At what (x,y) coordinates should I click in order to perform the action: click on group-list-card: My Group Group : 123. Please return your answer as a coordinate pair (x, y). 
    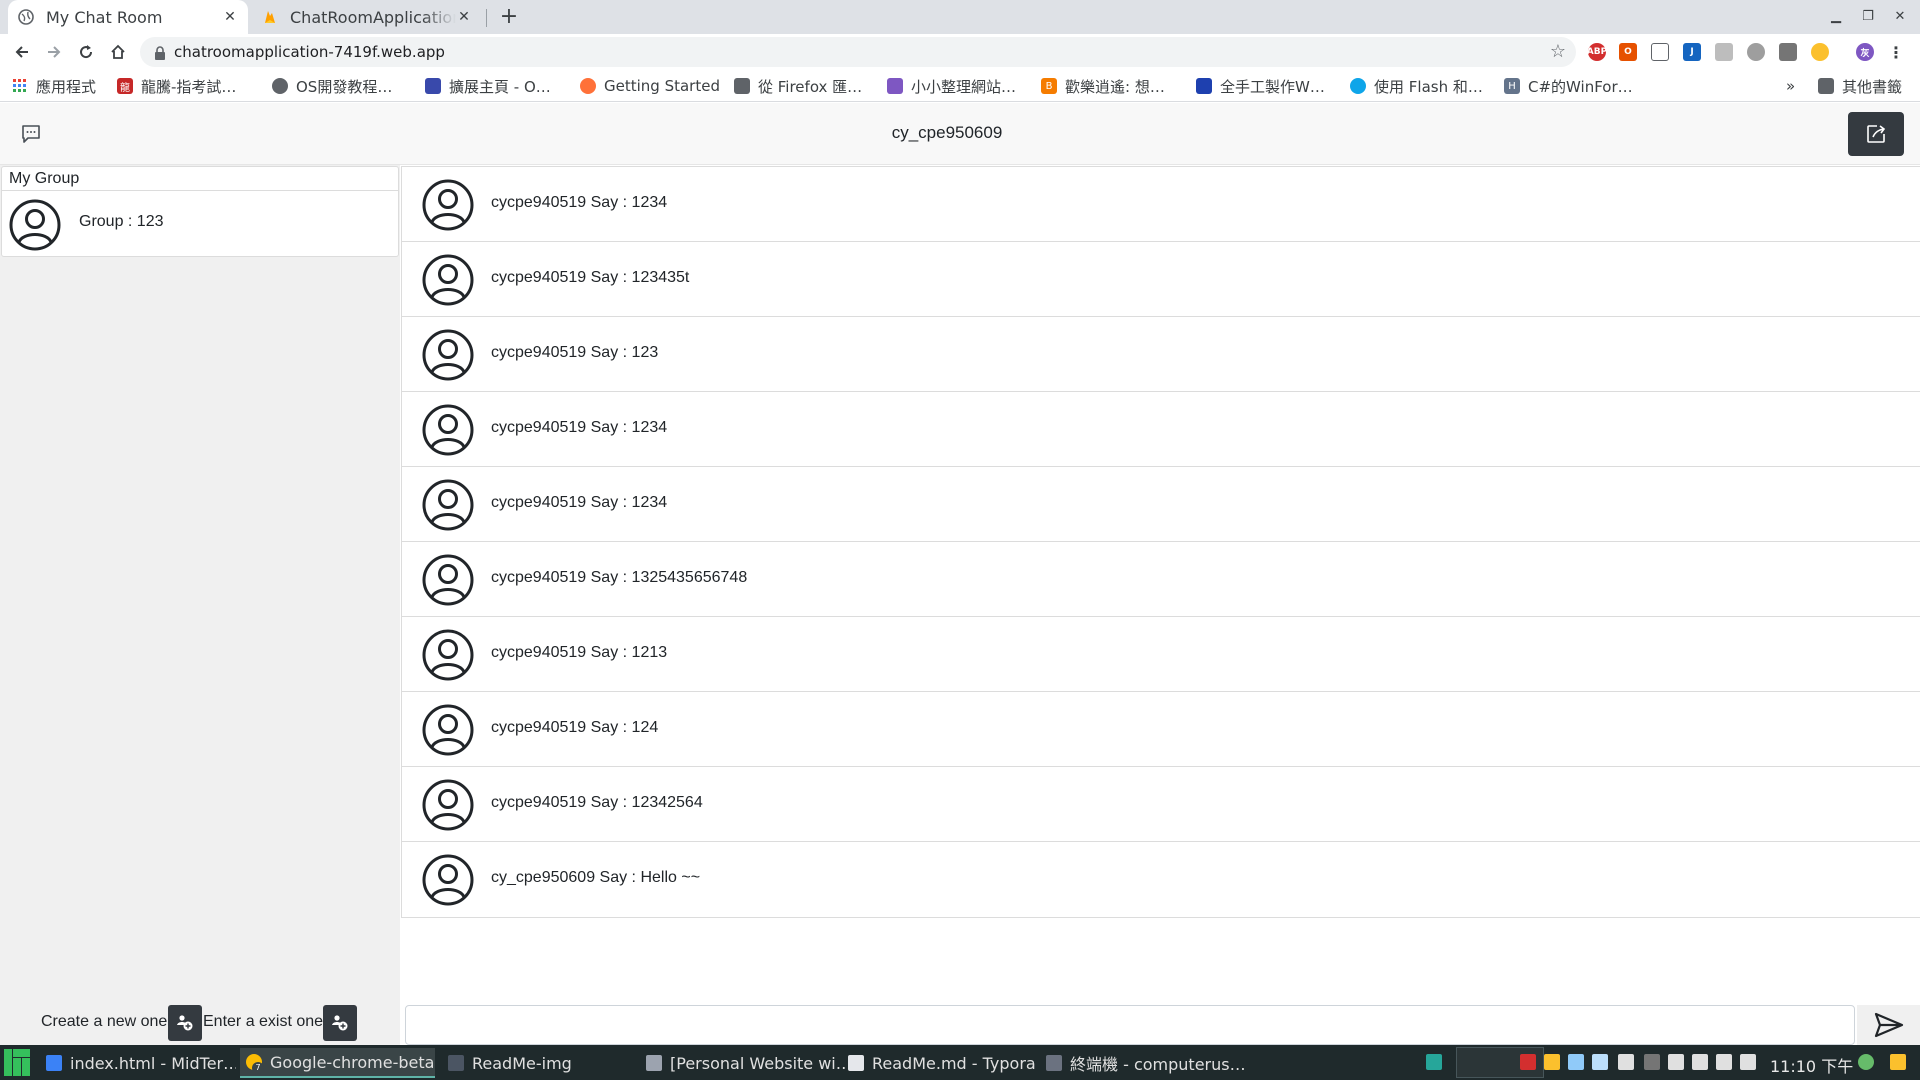
    Looking at the image, I should click on (200, 211).